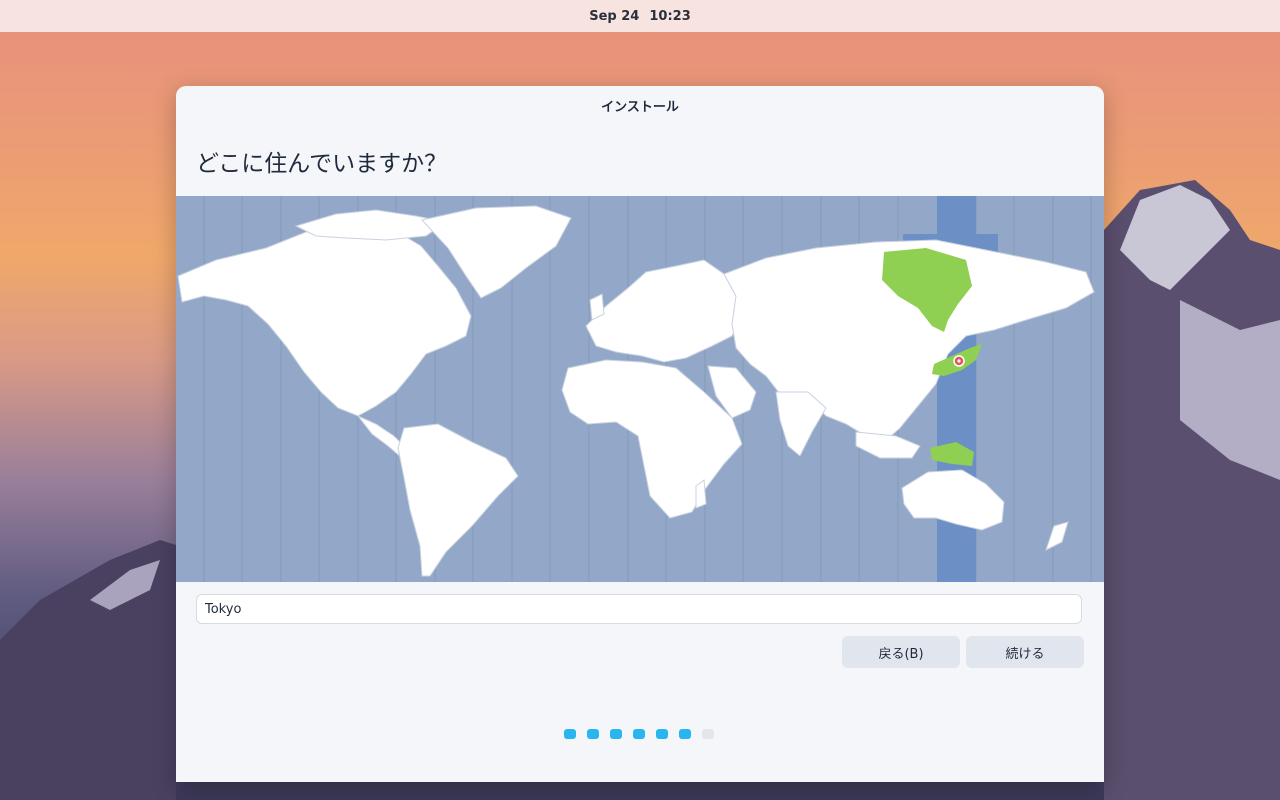 This screenshot has height=800, width=1280. I want to click on window-title: インストール, so click(640, 107).